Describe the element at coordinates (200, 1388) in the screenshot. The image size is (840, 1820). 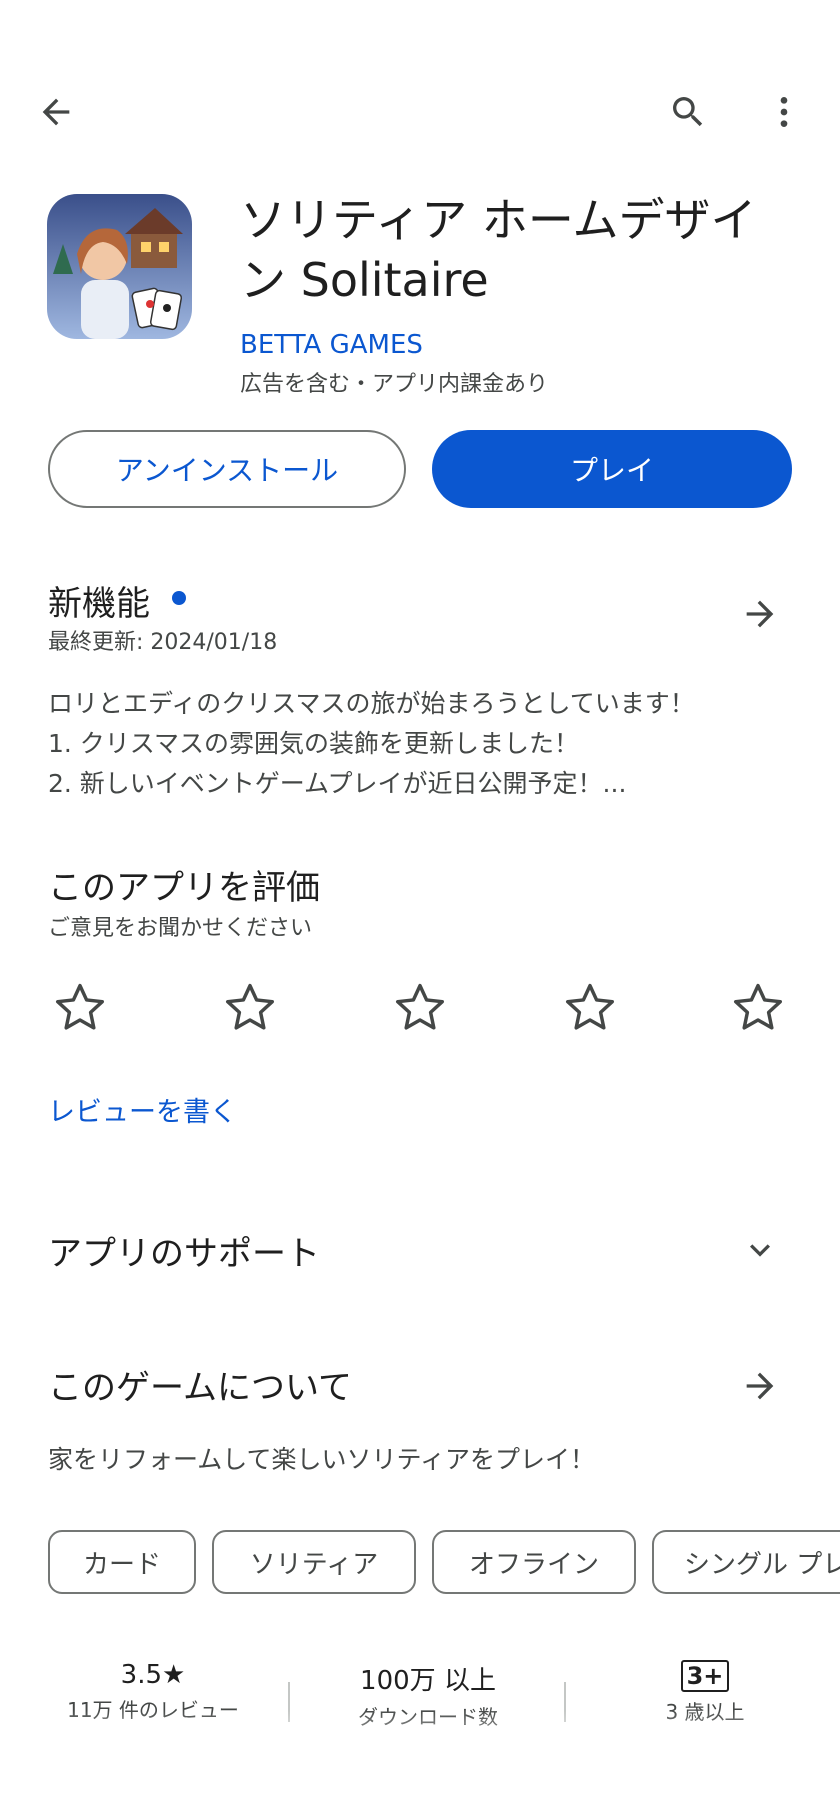
I see `about-title: このゲームについて` at that location.